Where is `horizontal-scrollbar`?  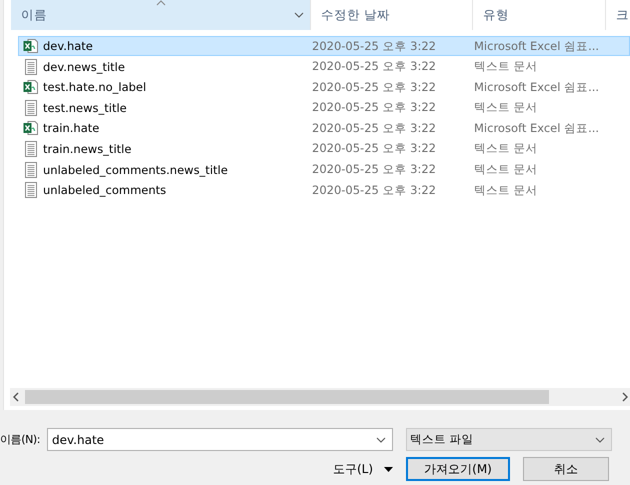
horizontal-scrollbar is located at coordinates (320, 397).